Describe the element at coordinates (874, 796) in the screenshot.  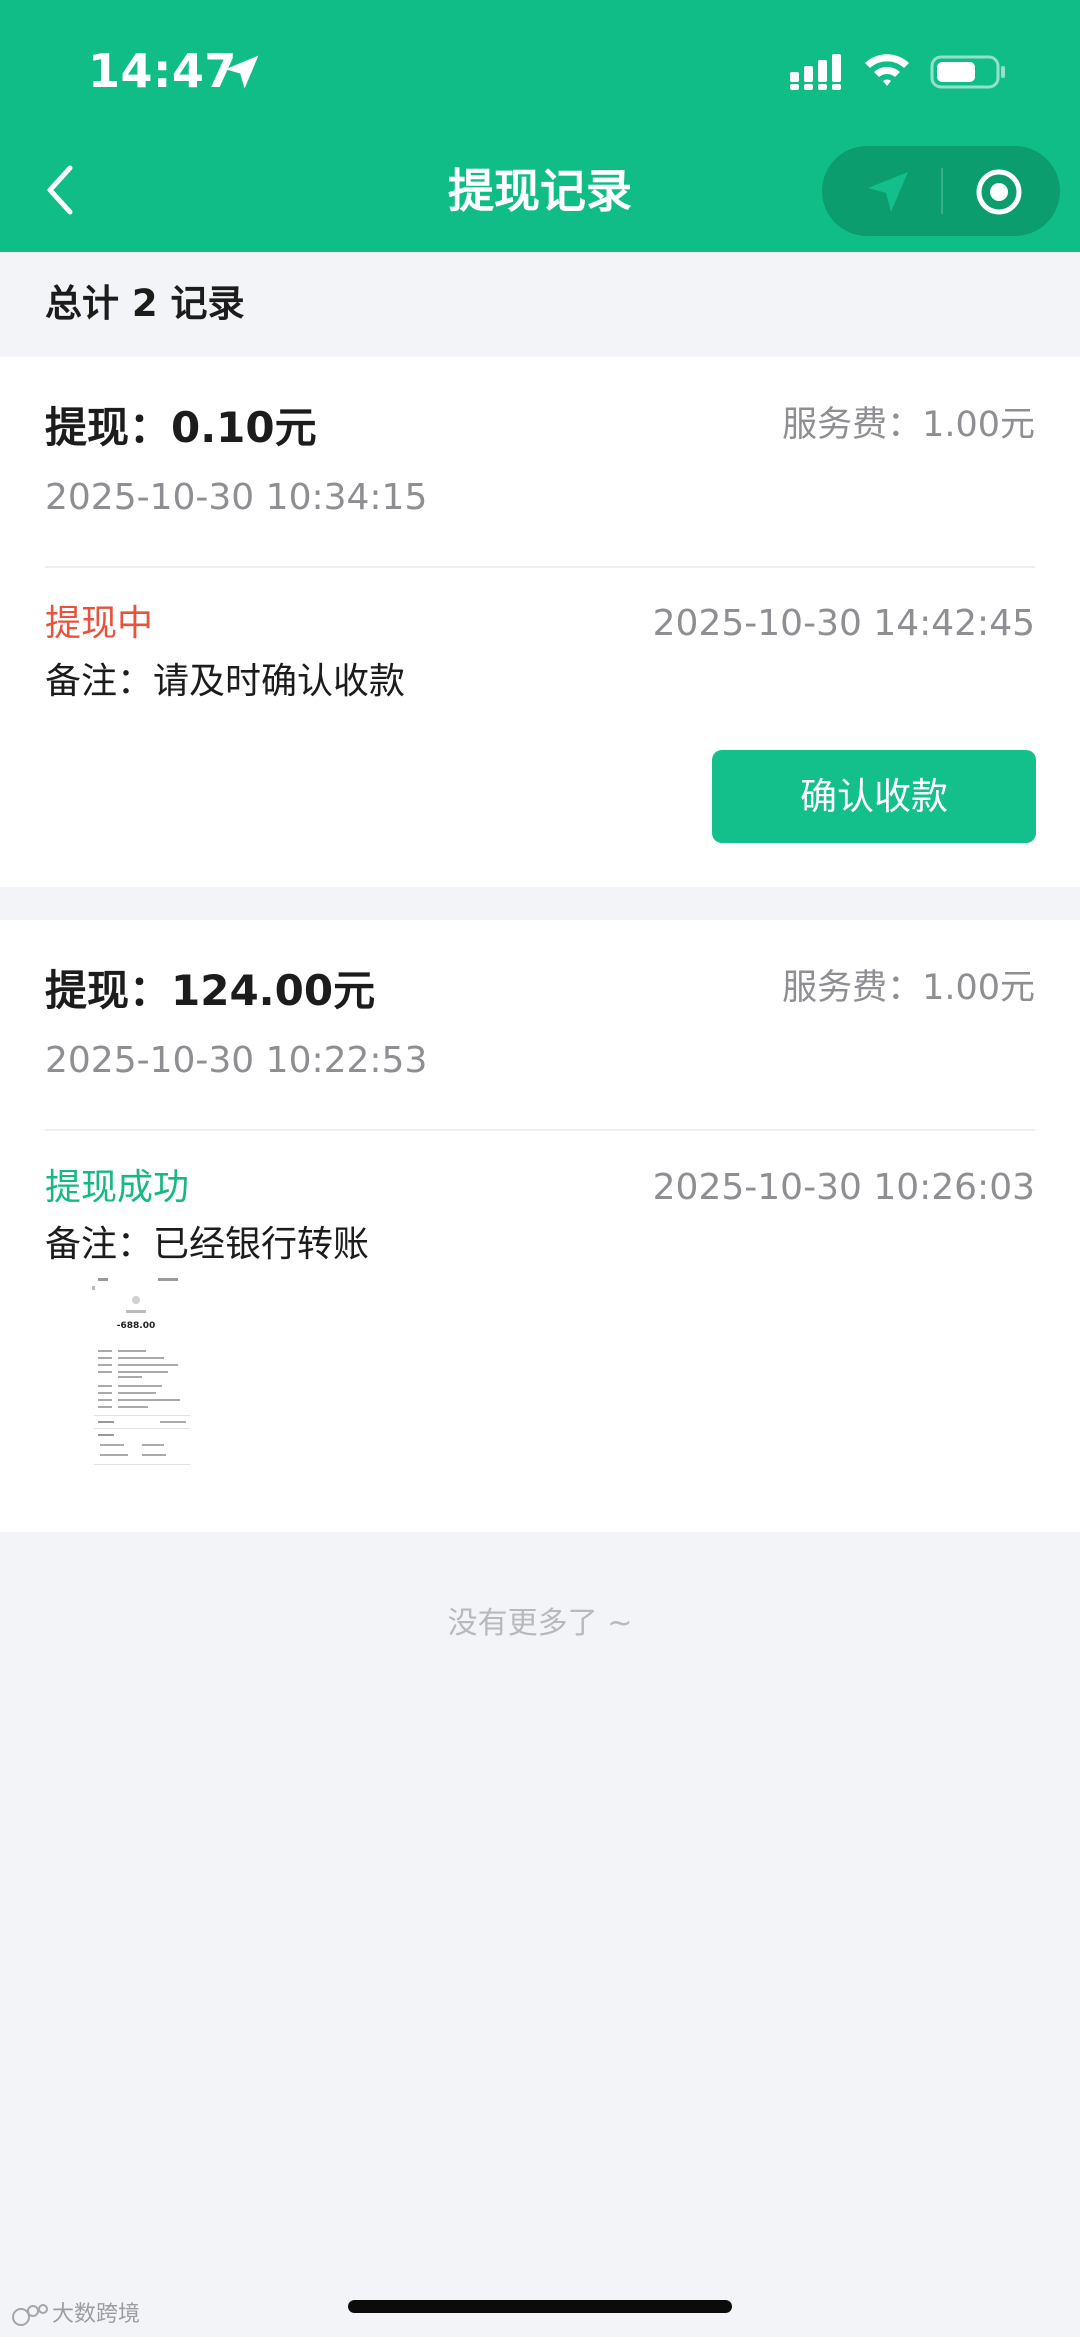
I see `confirm-receipt-button: 确认收款` at that location.